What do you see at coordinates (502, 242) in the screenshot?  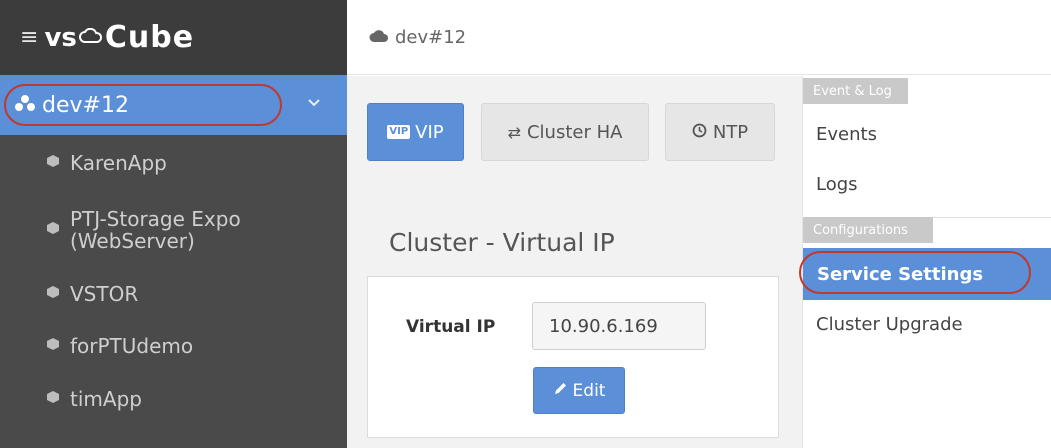 I see `section-title: Cluster - Virtual IP` at bounding box center [502, 242].